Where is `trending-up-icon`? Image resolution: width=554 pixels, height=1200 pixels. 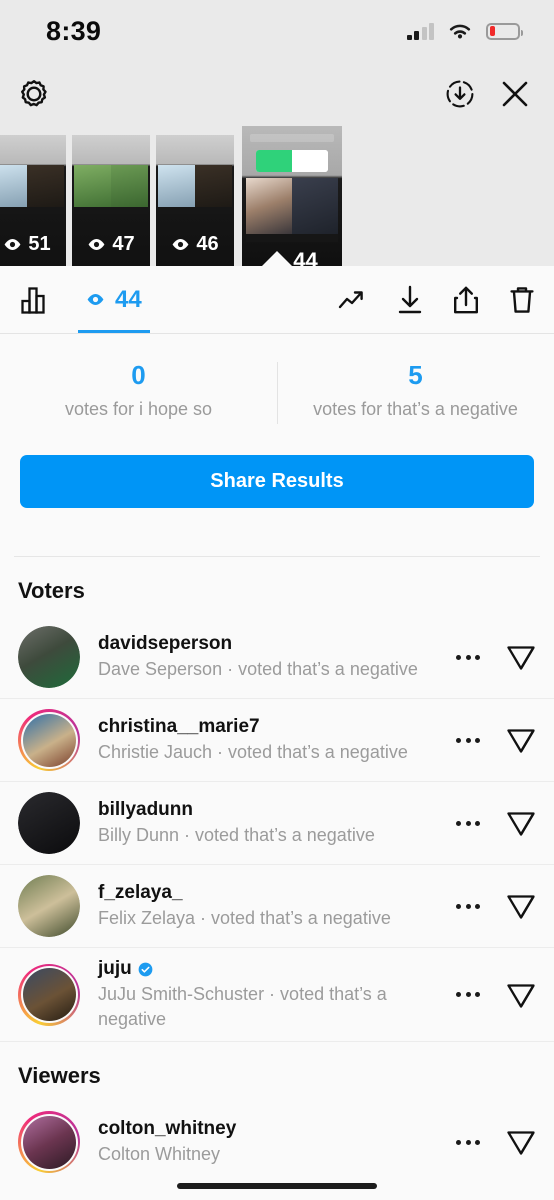
trending-up-icon is located at coordinates (353, 300).